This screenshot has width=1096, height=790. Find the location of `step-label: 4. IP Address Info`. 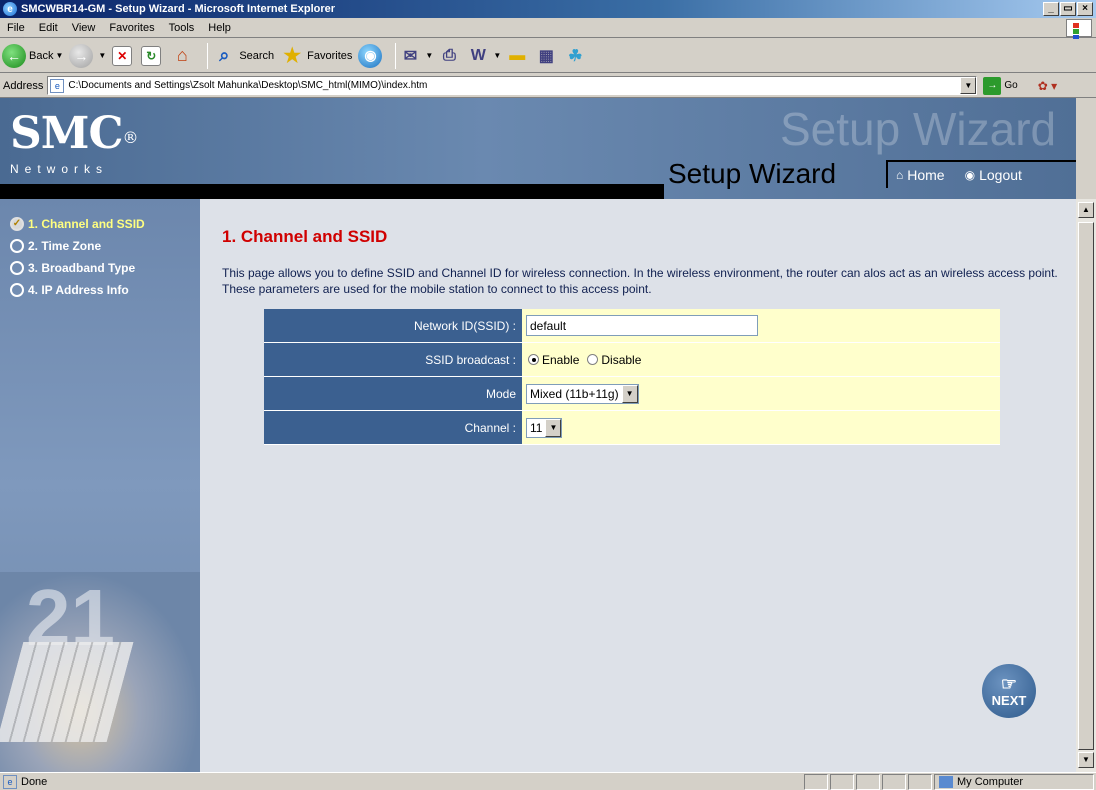

step-label: 4. IP Address Info is located at coordinates (78, 290).